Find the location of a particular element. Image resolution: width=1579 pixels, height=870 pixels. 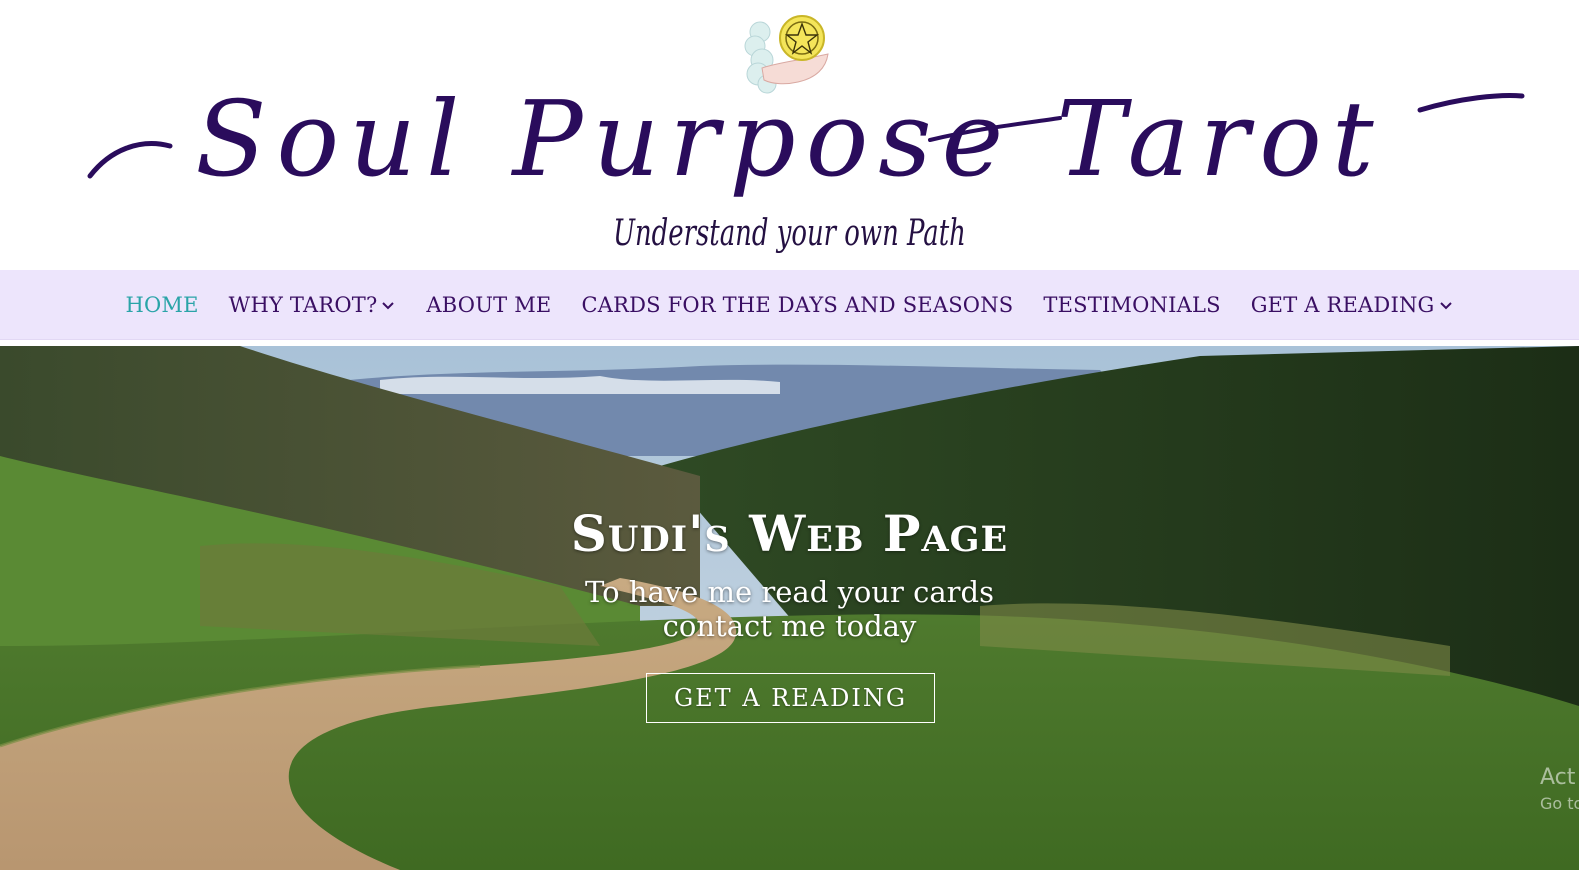

nav-item-home: HOME is located at coordinates (161, 305).